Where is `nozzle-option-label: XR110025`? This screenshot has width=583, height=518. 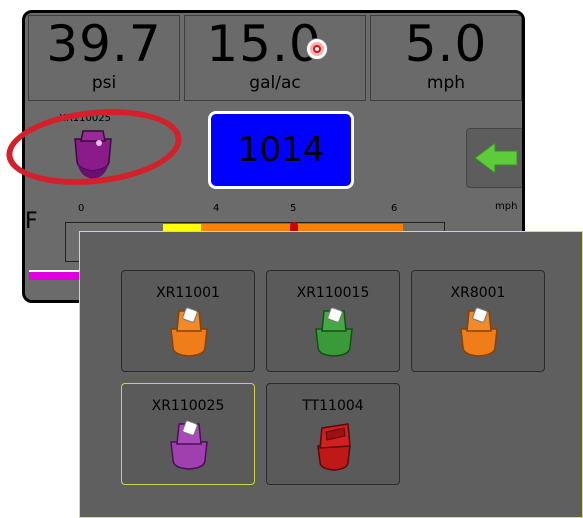 nozzle-option-label: XR110025 is located at coordinates (188, 406).